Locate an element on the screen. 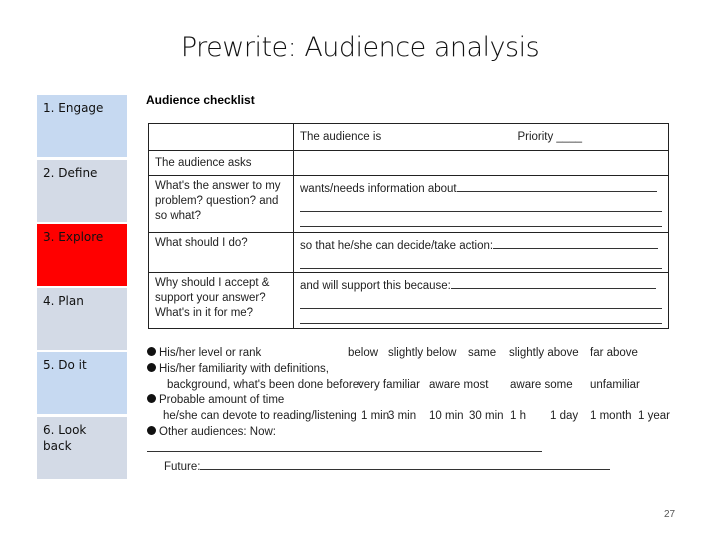 This screenshot has width=720, height=540. step-engage: 1. Engage is located at coordinates (82, 126).